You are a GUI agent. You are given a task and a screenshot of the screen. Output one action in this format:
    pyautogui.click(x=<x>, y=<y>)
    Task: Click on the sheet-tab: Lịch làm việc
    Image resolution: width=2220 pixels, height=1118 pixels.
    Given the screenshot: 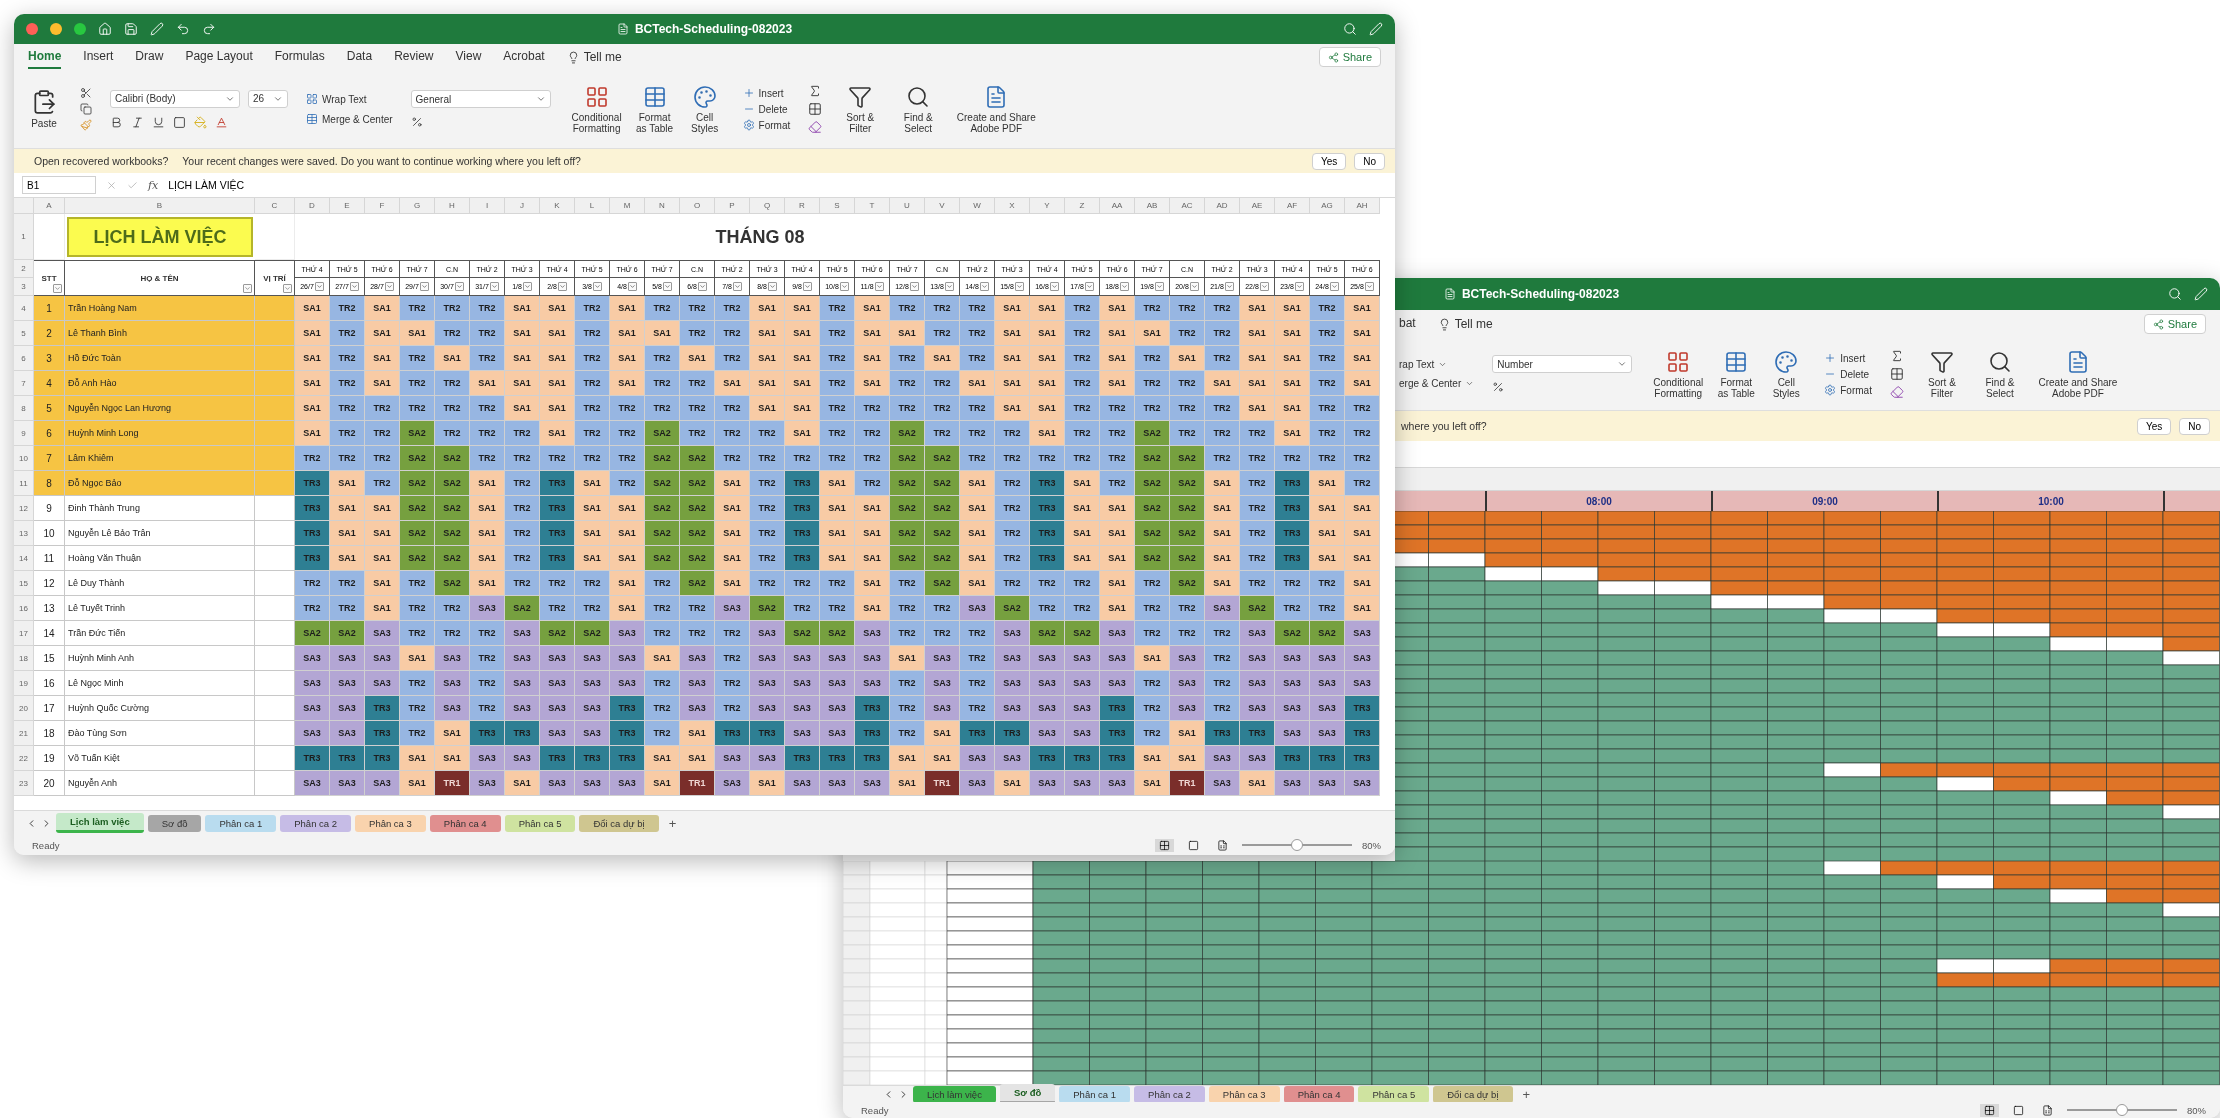 What is the action you would take?
    pyautogui.click(x=954, y=1094)
    